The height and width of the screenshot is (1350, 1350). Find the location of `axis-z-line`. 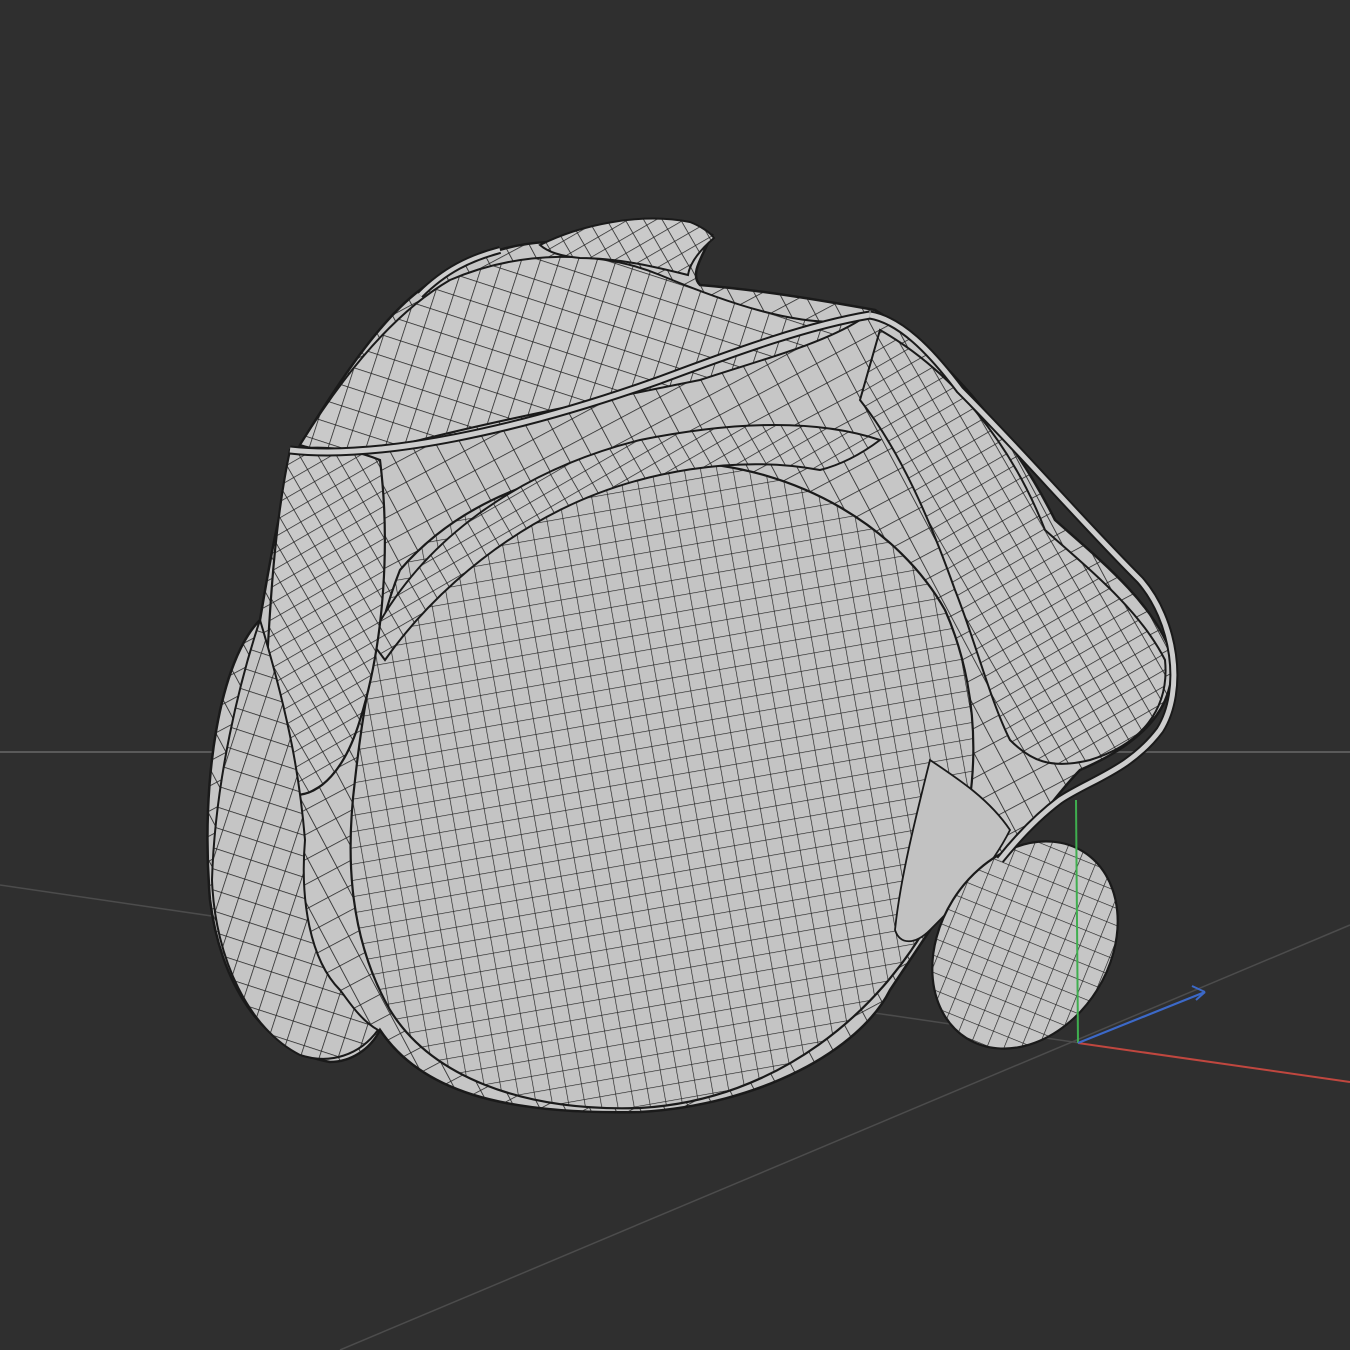

axis-z-line is located at coordinates (1141, 1017).